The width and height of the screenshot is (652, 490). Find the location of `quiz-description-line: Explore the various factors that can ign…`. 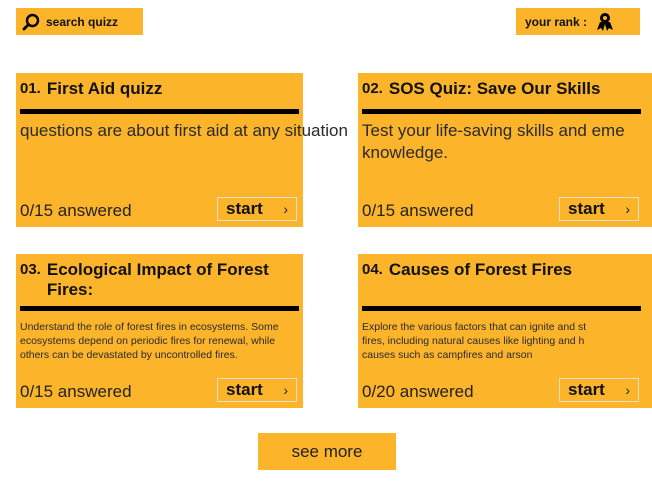

quiz-description-line: Explore the various factors that can ign… is located at coordinates (474, 327).